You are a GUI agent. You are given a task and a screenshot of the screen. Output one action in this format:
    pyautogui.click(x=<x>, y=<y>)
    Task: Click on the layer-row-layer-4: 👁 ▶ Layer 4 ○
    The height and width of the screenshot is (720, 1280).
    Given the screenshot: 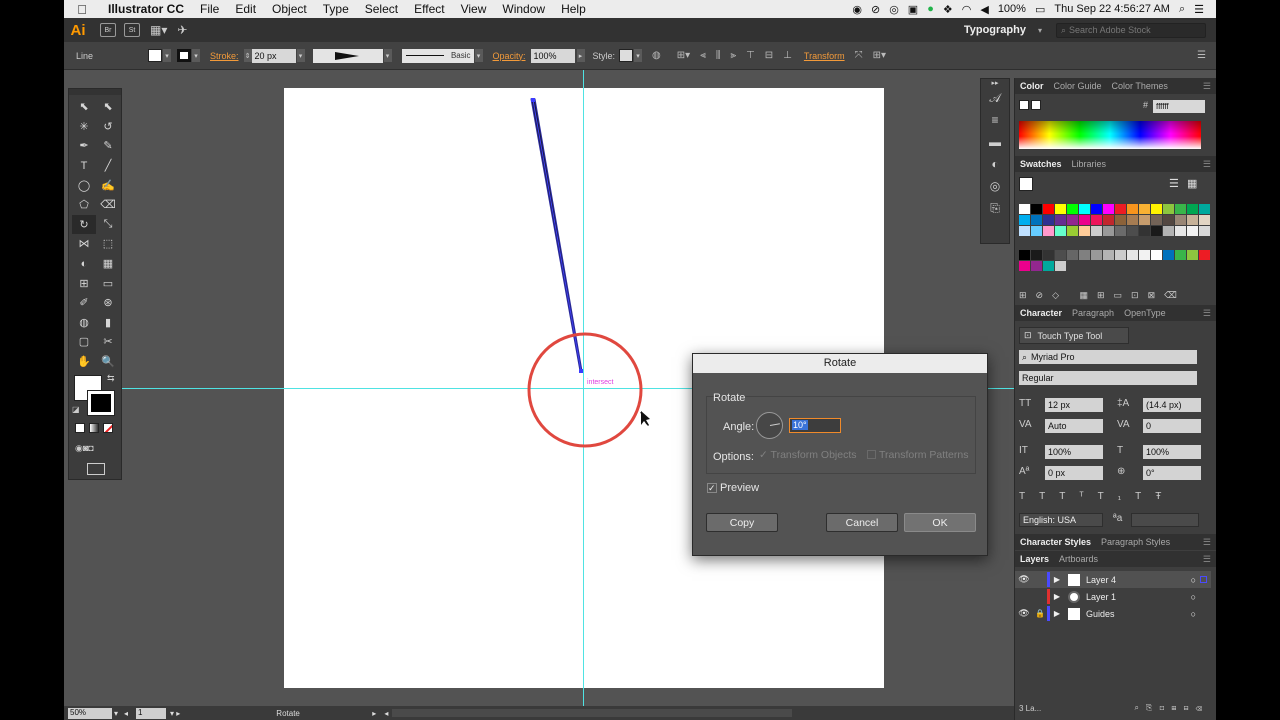 What is the action you would take?
    pyautogui.click(x=1113, y=579)
    